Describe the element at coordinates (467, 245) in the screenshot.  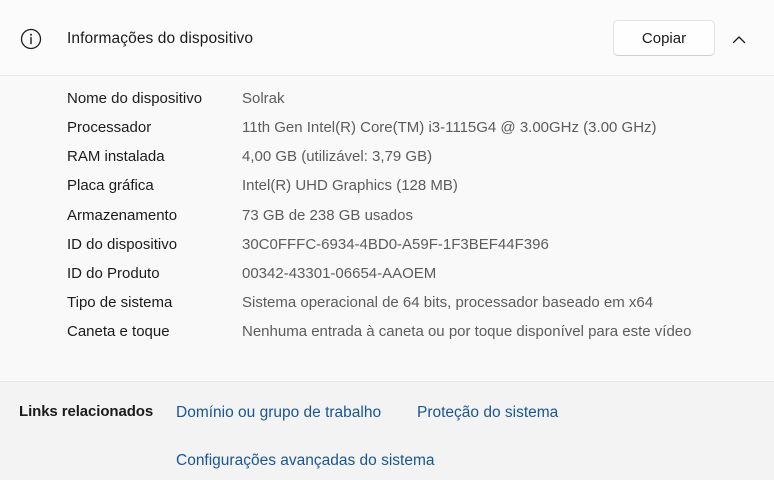
I see `spec-value: 30C0FFFC-6934-4BD0-A59F-1F3BEF44F396` at that location.